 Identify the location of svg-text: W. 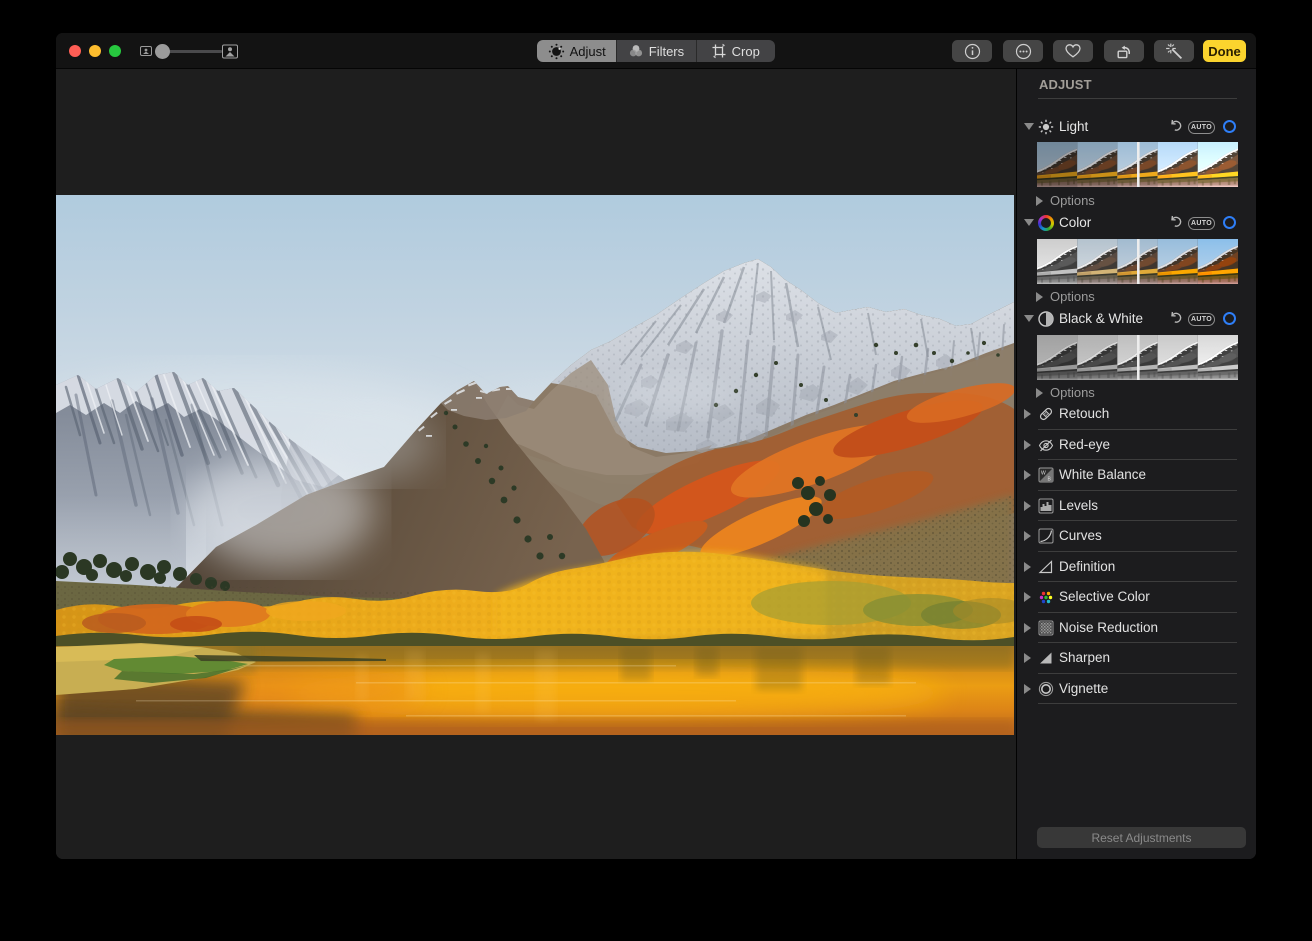
(1043, 474).